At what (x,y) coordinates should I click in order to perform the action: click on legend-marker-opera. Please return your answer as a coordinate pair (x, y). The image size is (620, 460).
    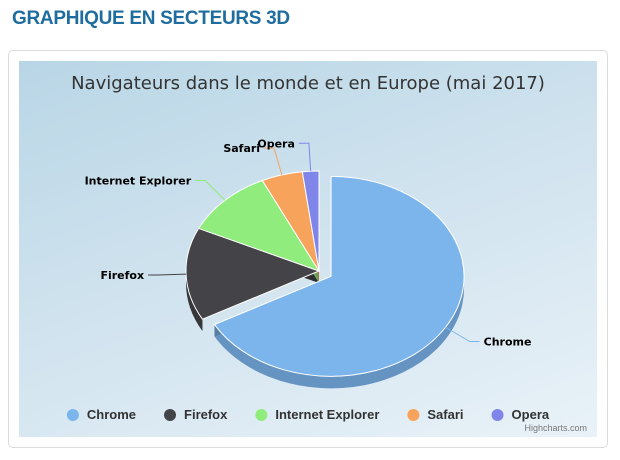
    Looking at the image, I should click on (497, 415).